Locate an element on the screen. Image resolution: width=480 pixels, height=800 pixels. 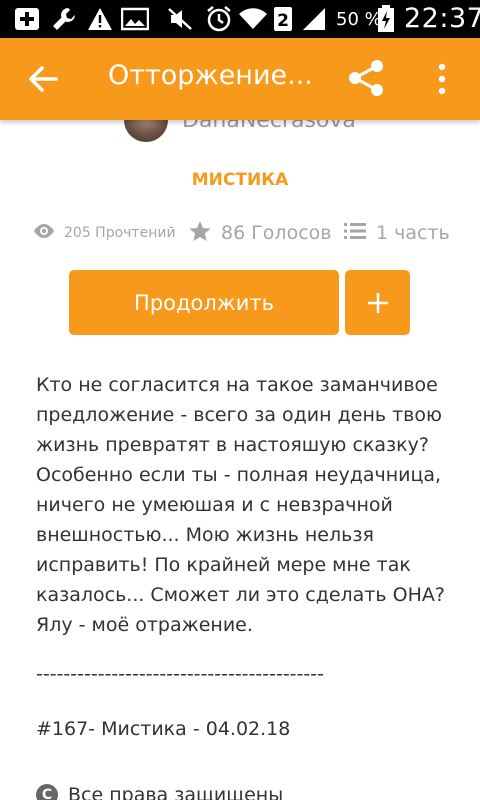
status-bar: 2 50 % 22:37 is located at coordinates (240, 19).